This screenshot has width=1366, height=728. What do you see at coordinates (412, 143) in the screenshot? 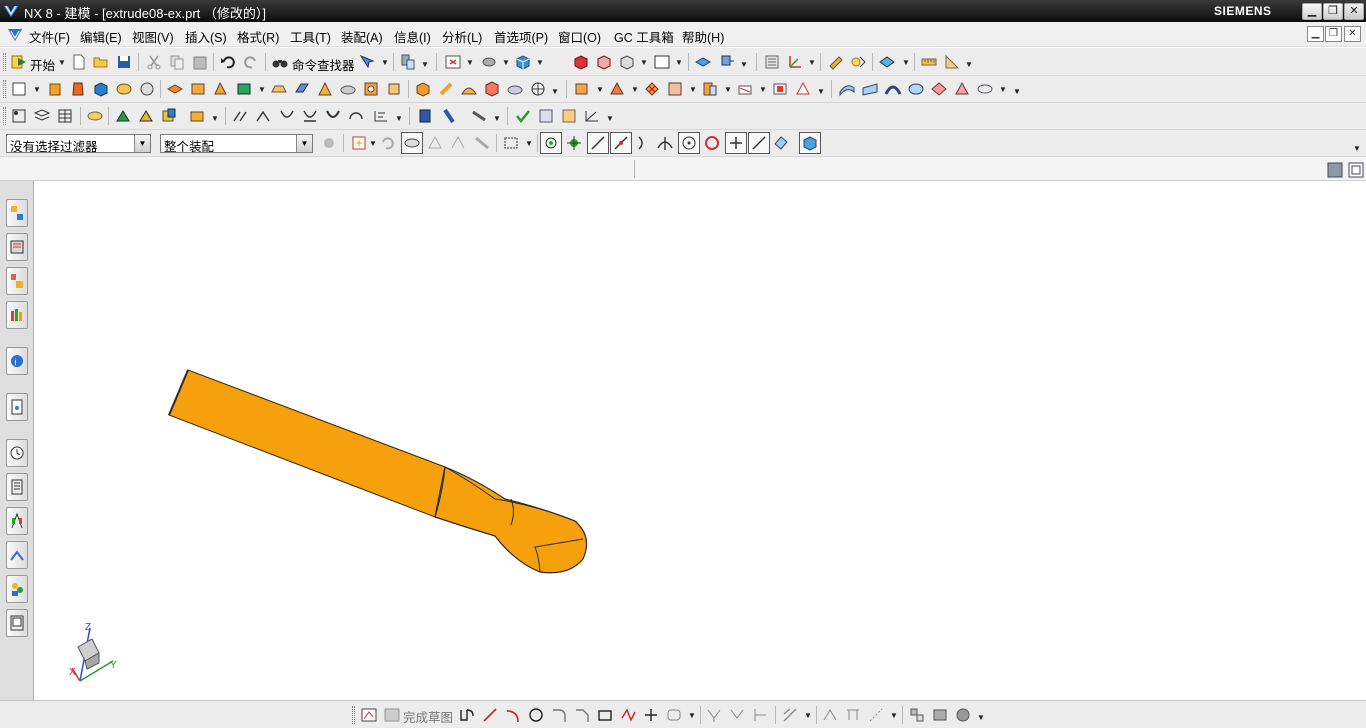
I see `feature-filter-icon` at bounding box center [412, 143].